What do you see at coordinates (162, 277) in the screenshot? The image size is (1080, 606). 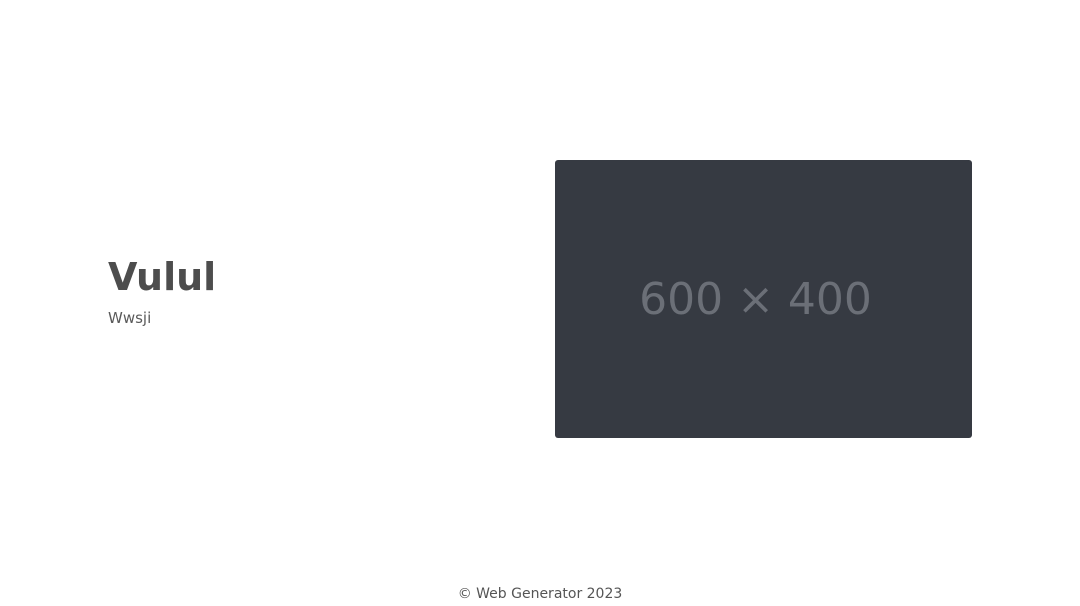 I see `hero-title: Vulul` at bounding box center [162, 277].